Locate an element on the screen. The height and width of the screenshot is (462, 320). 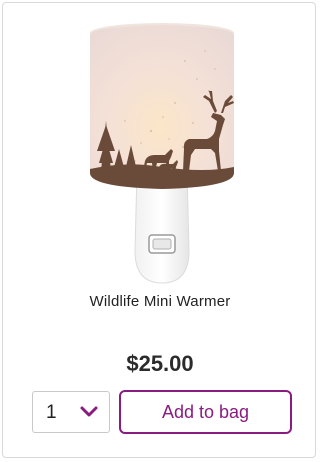
add-to-bag-button: Add to bag is located at coordinates (205, 412).